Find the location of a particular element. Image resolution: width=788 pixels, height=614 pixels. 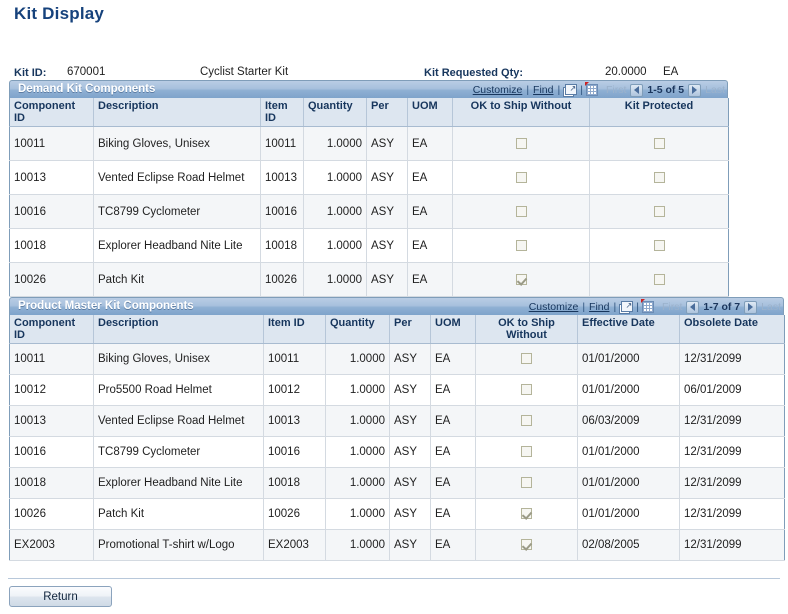

product-prev-arrow-icon is located at coordinates (693, 307).